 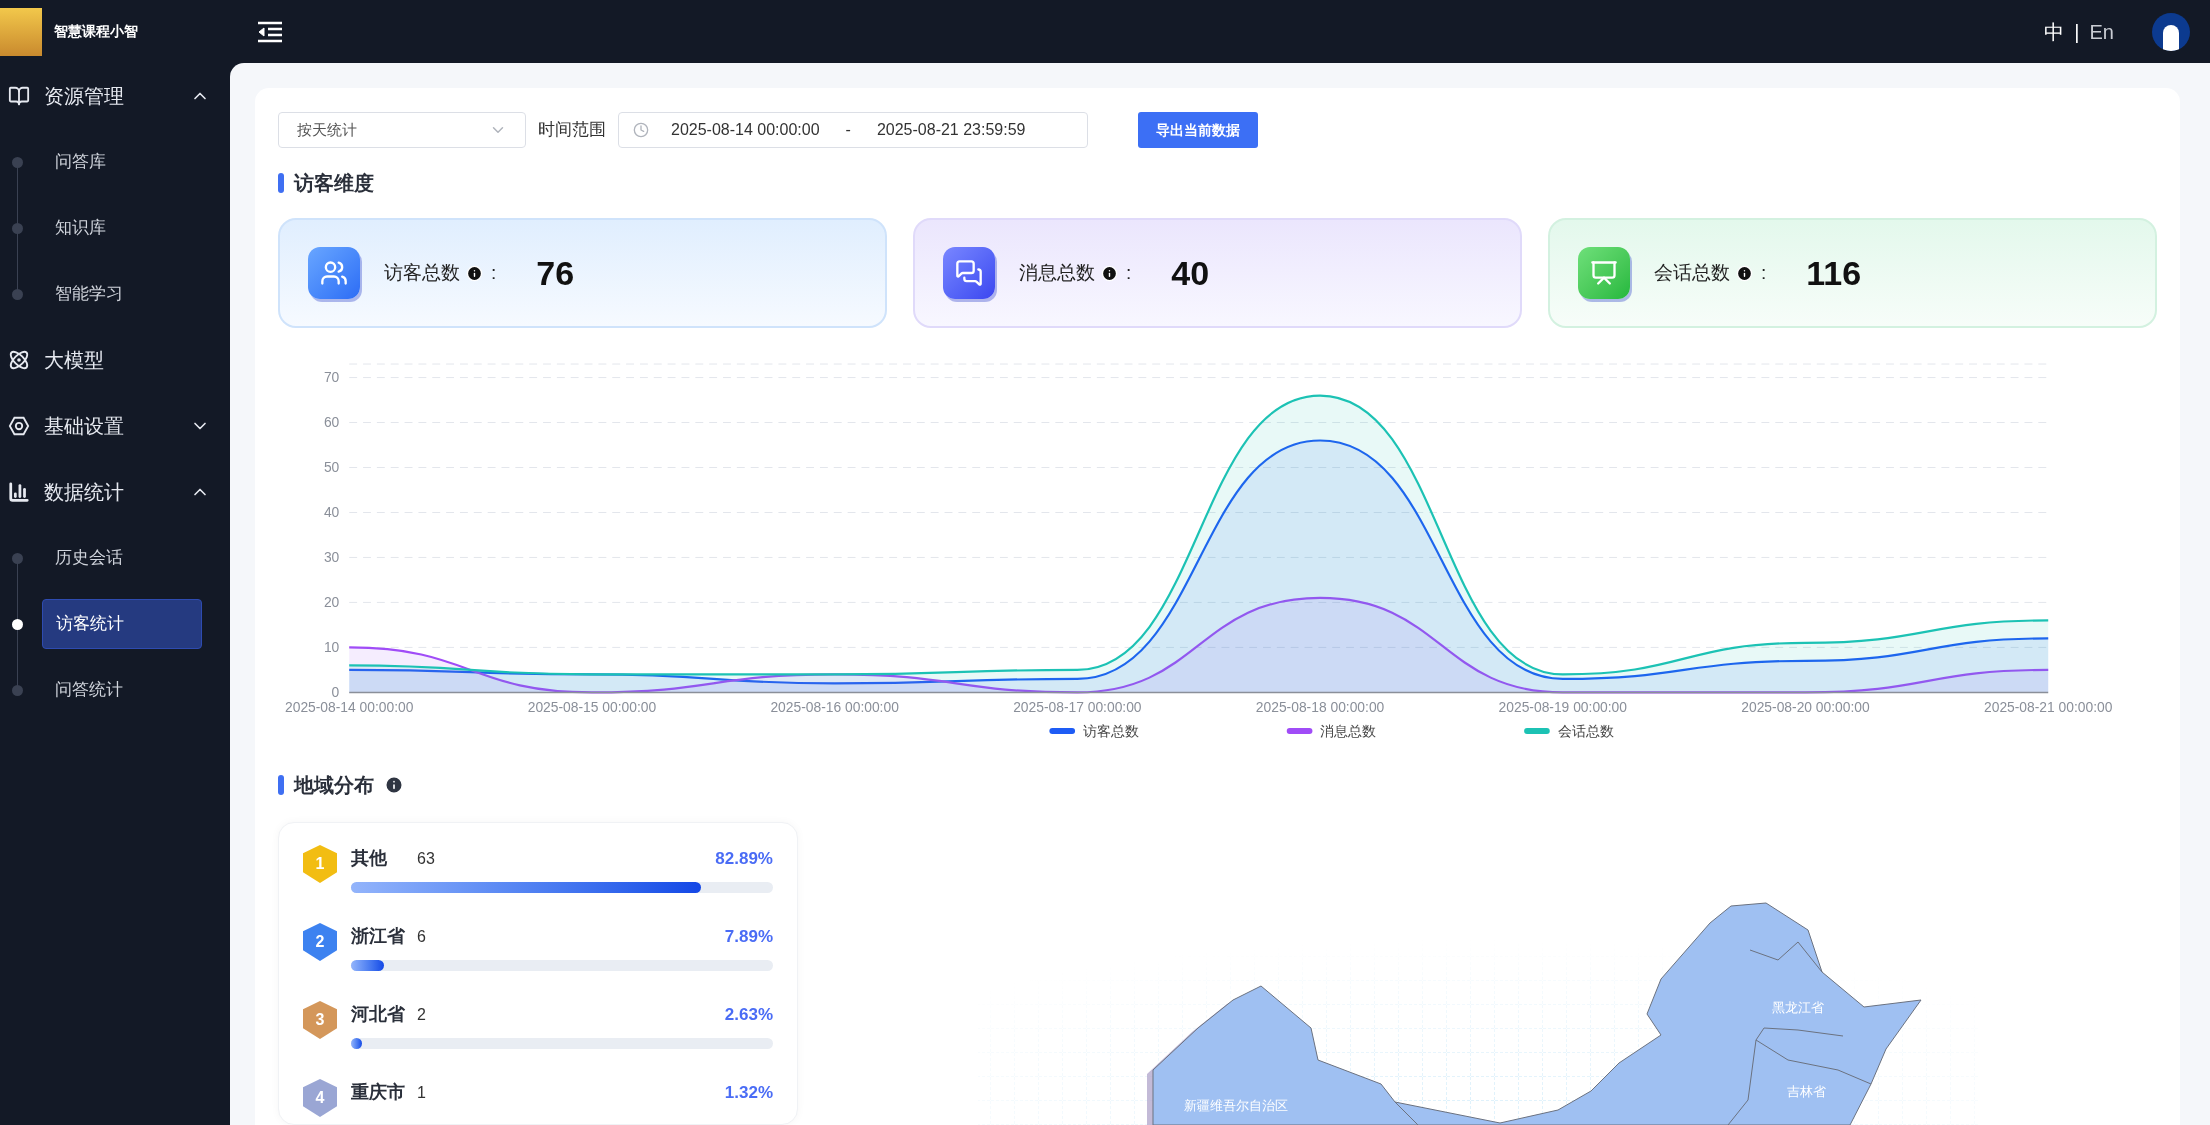 What do you see at coordinates (748, 936) in the screenshot?
I see `region-percent: 7.89%` at bounding box center [748, 936].